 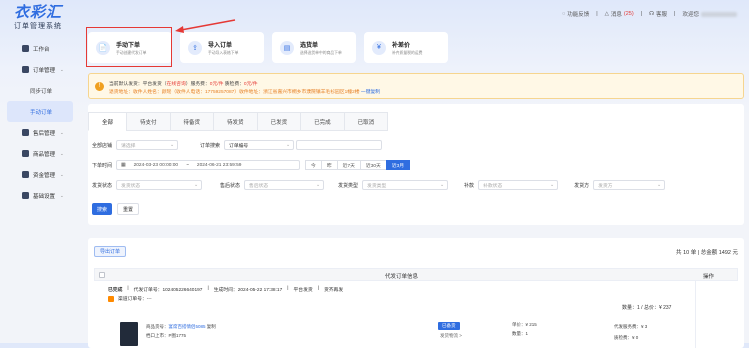 What do you see at coordinates (524, 324) in the screenshot?
I see `unit-price: 单价：¥ 215` at bounding box center [524, 324].